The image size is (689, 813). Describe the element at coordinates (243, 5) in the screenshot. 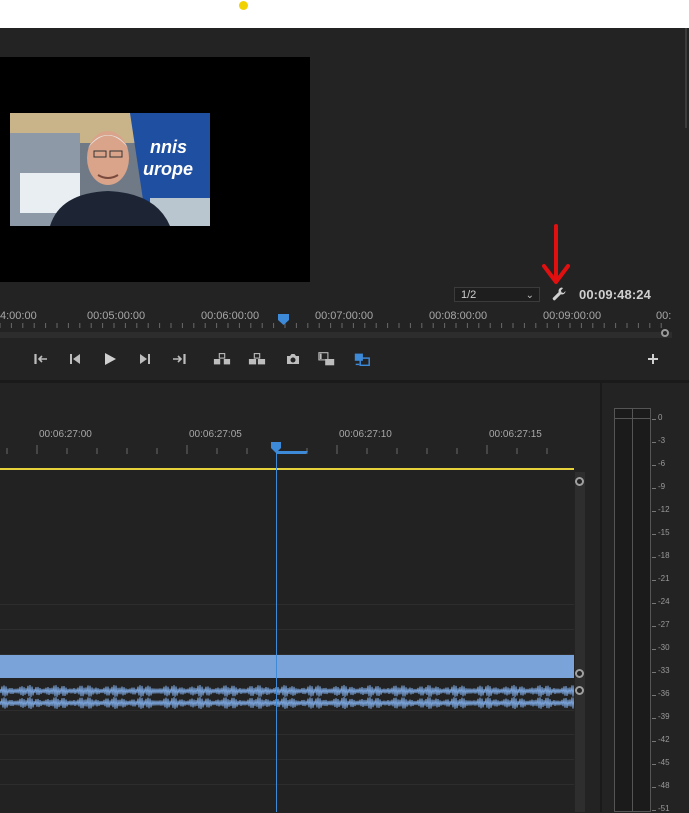

I see `cursor-dot-icon` at that location.